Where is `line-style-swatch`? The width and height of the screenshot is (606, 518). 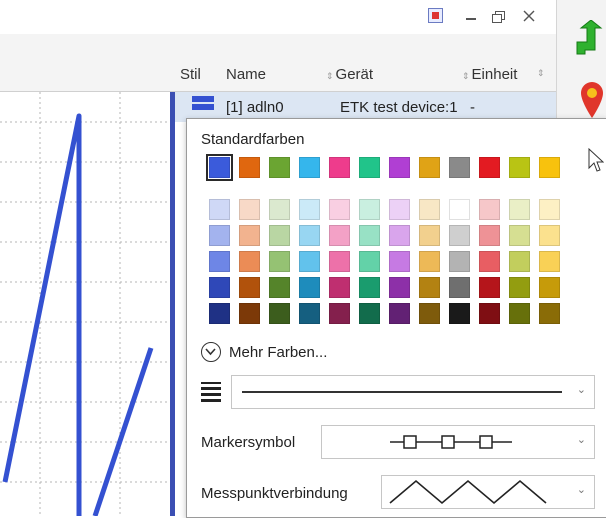 line-style-swatch is located at coordinates (203, 106).